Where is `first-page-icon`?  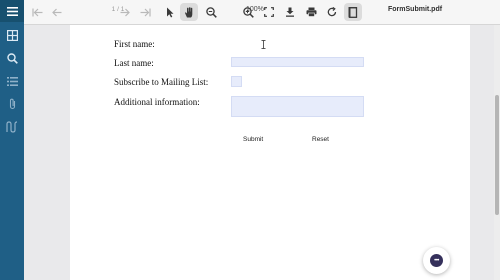 first-page-icon is located at coordinates (36, 12).